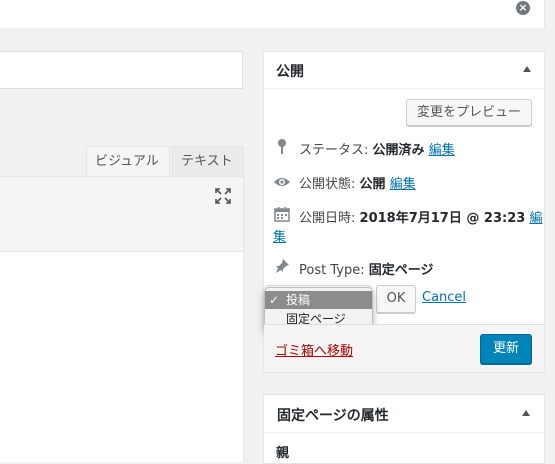  Describe the element at coordinates (404, 429) in the screenshot. I see `page-attributes-box: 固定ページの属性` at that location.